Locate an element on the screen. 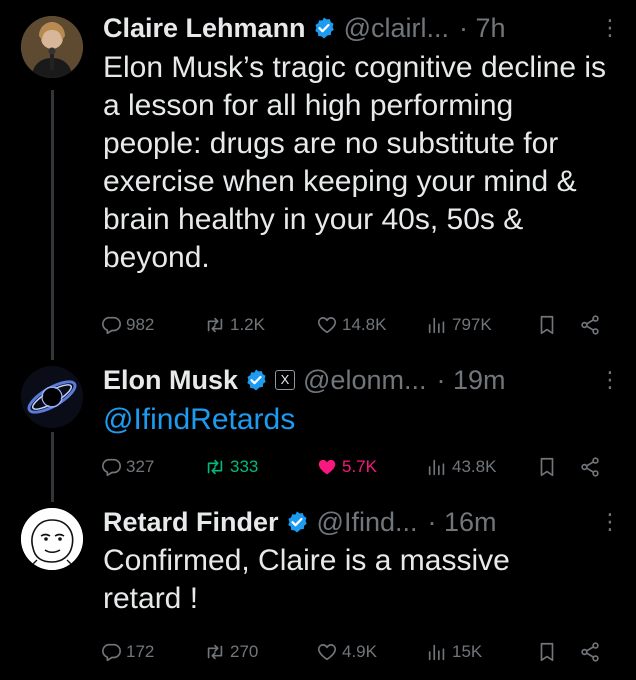  retweet-count: 270 is located at coordinates (244, 651).